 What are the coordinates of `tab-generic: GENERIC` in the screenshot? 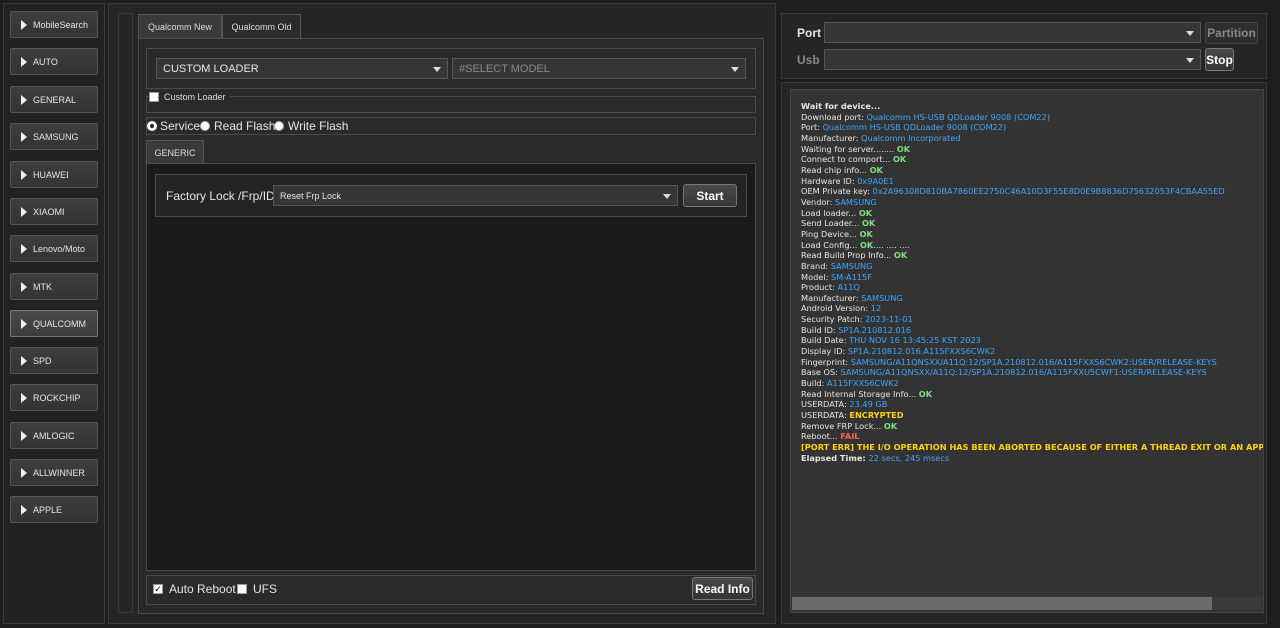 It's located at (175, 152).